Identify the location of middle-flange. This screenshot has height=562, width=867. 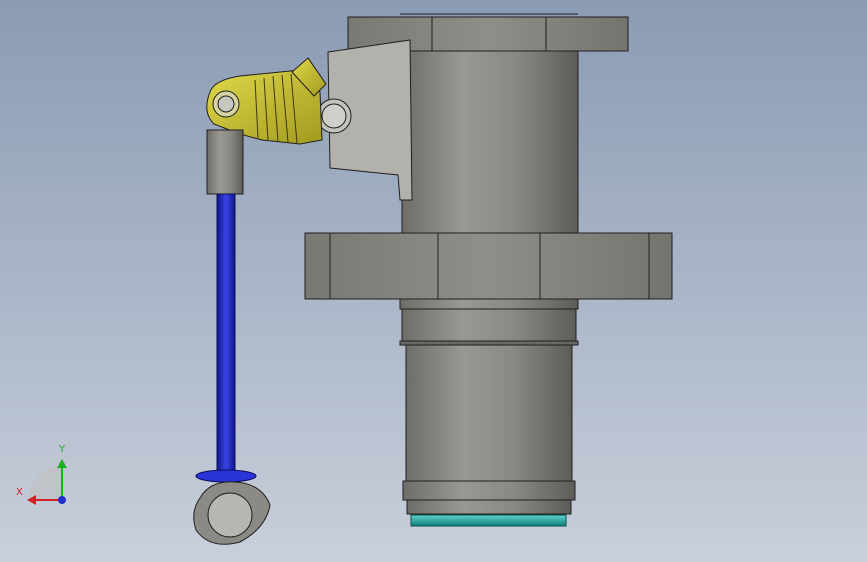
(488, 266).